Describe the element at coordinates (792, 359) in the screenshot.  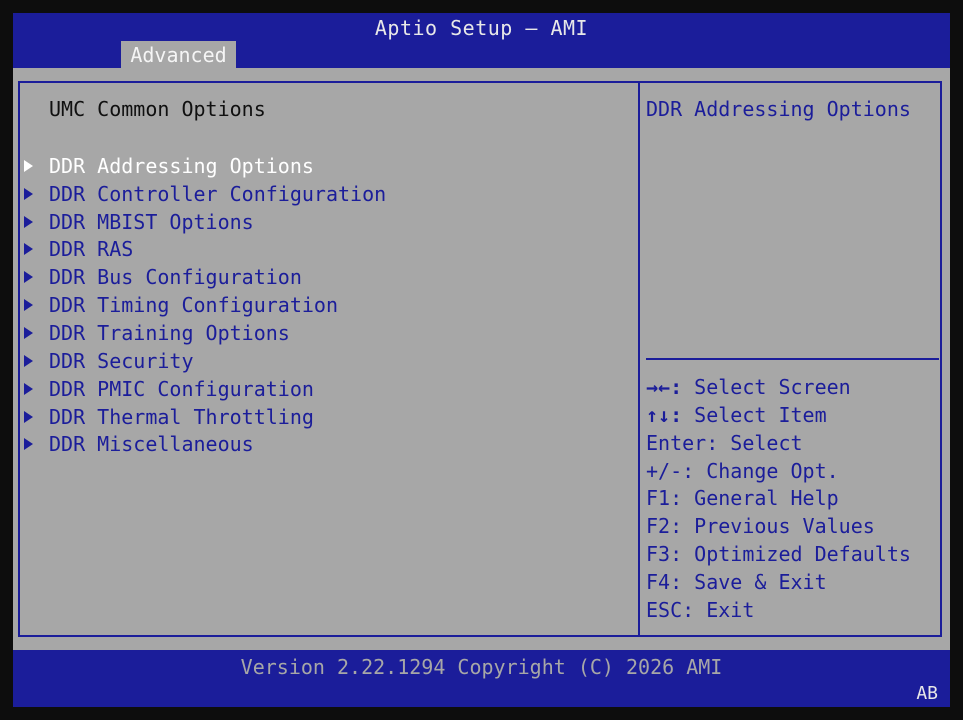
I see `help-divider` at that location.